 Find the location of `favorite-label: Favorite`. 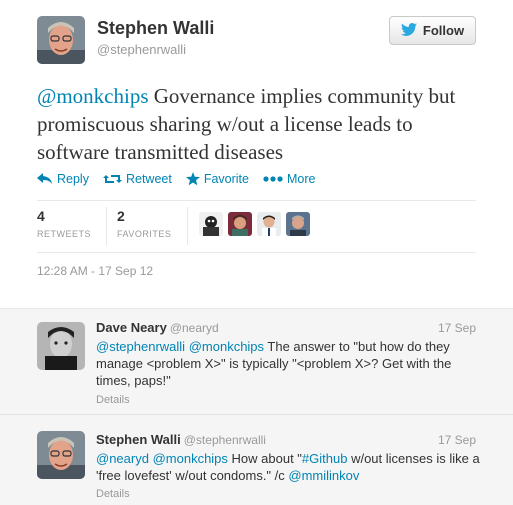

favorite-label: Favorite is located at coordinates (226, 179).